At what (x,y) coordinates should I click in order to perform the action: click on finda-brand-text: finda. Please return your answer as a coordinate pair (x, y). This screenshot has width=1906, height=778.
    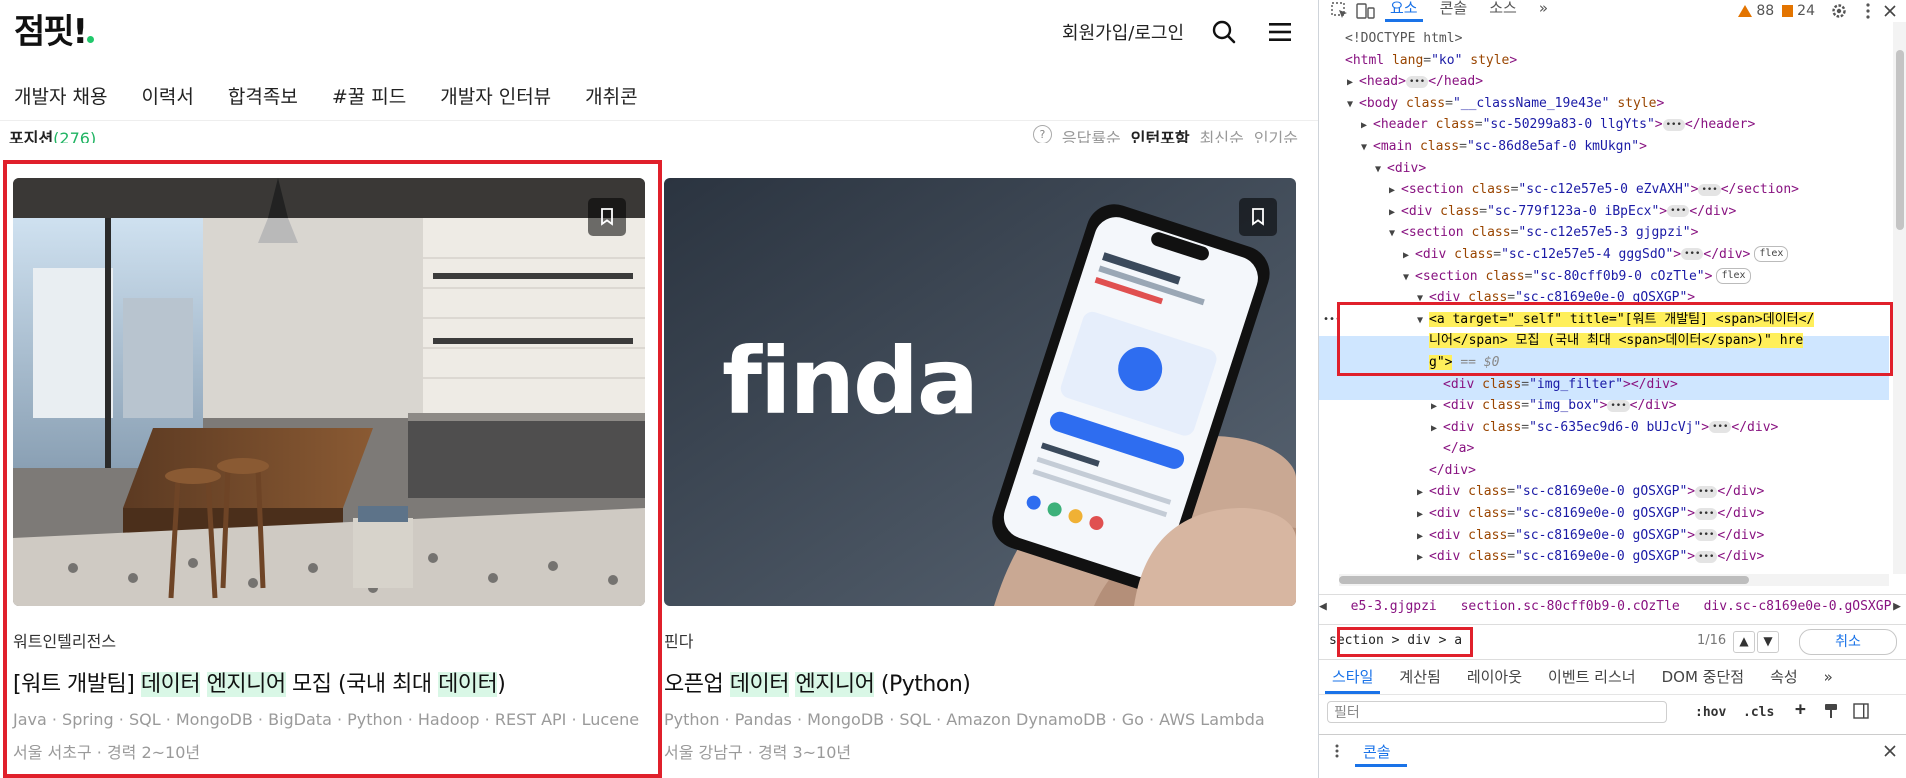
    Looking at the image, I should click on (850, 381).